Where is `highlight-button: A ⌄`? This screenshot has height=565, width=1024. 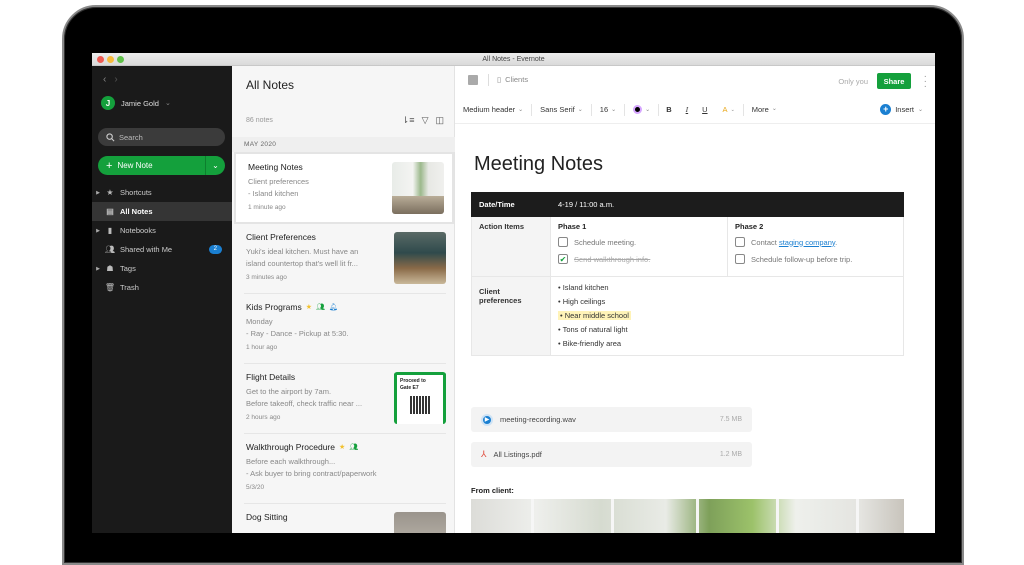 highlight-button: A ⌄ is located at coordinates (729, 109).